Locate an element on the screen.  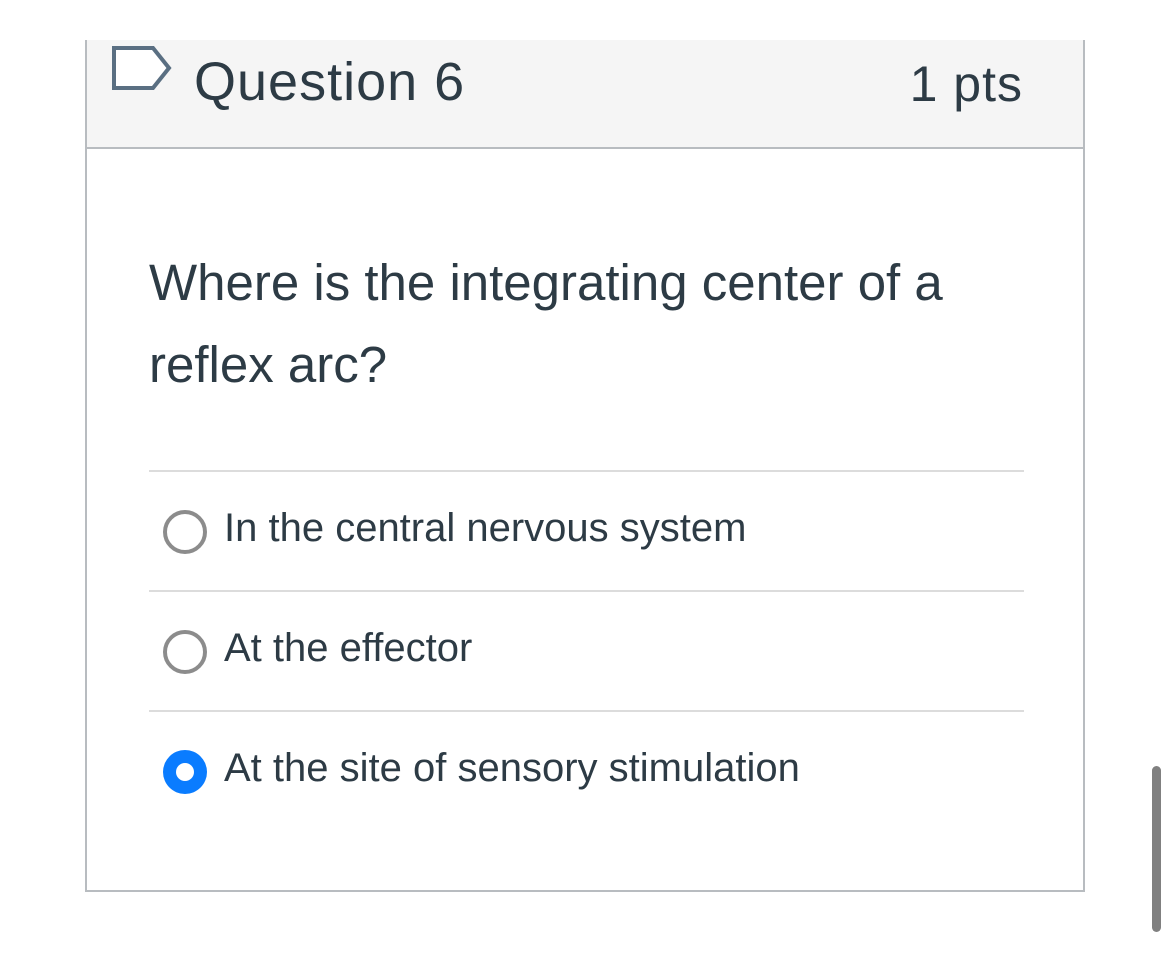
answer-option: In the central nervous system is located at coordinates (586, 530).